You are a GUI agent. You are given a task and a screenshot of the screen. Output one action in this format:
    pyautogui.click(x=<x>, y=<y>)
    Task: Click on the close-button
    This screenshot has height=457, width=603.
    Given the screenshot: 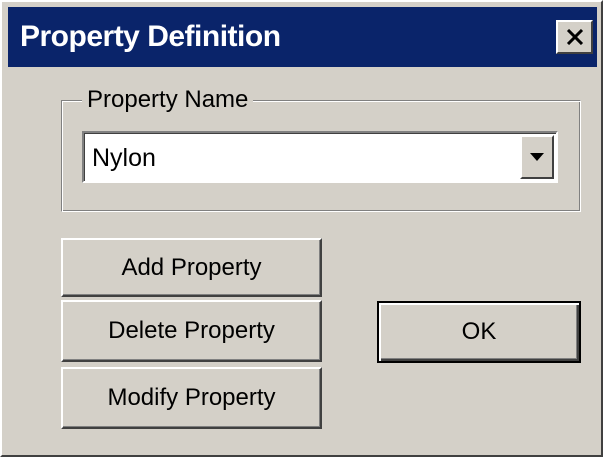 What is the action you would take?
    pyautogui.click(x=574, y=37)
    